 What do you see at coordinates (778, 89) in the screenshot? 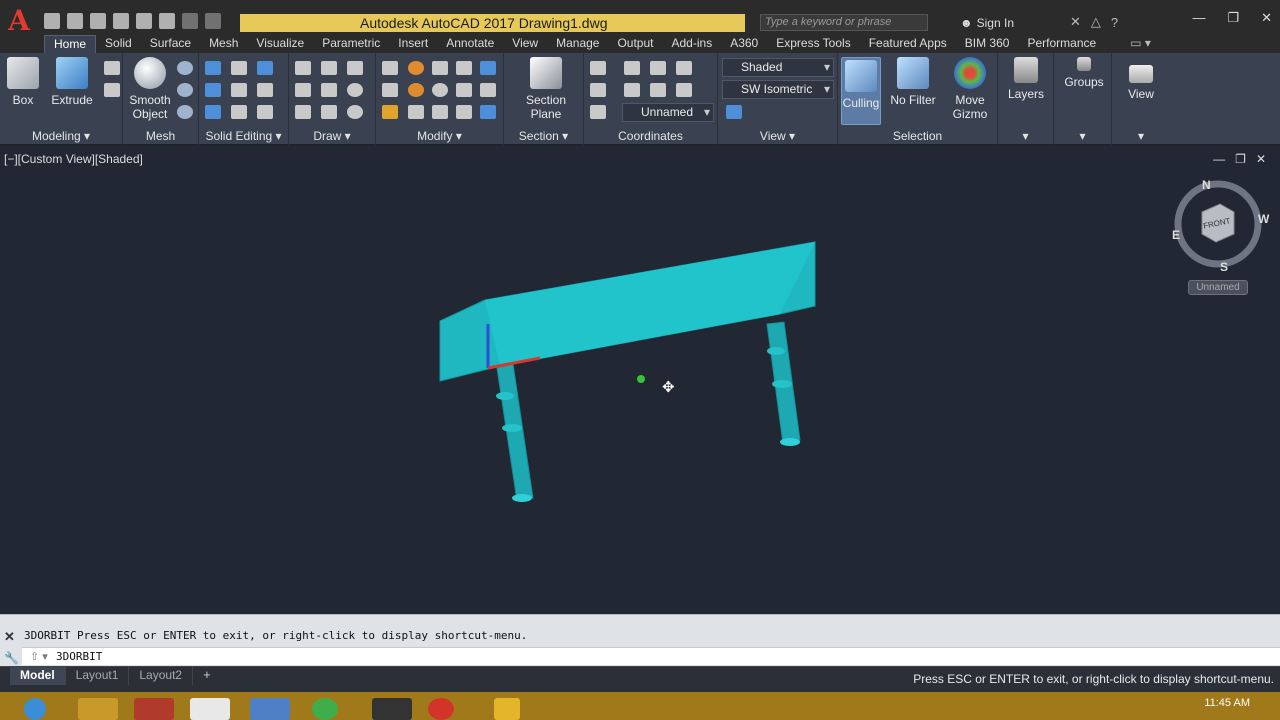
I see `view-dropdown: SW Isometric` at bounding box center [778, 89].